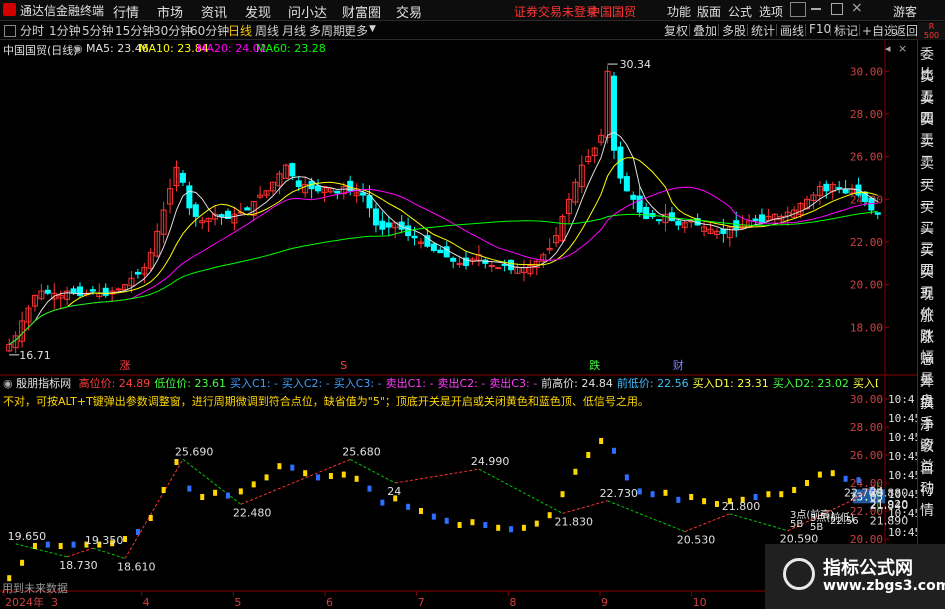 This screenshot has height=609, width=945. What do you see at coordinates (258, 11) in the screenshot?
I see `menu-discover: 发现` at bounding box center [258, 11].